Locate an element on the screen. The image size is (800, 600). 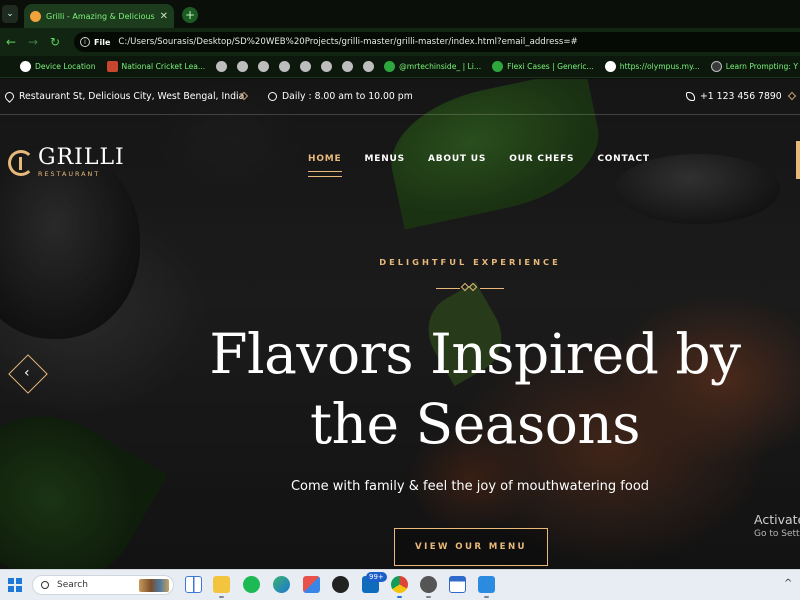
site-info-icon: i is located at coordinates (85, 42).